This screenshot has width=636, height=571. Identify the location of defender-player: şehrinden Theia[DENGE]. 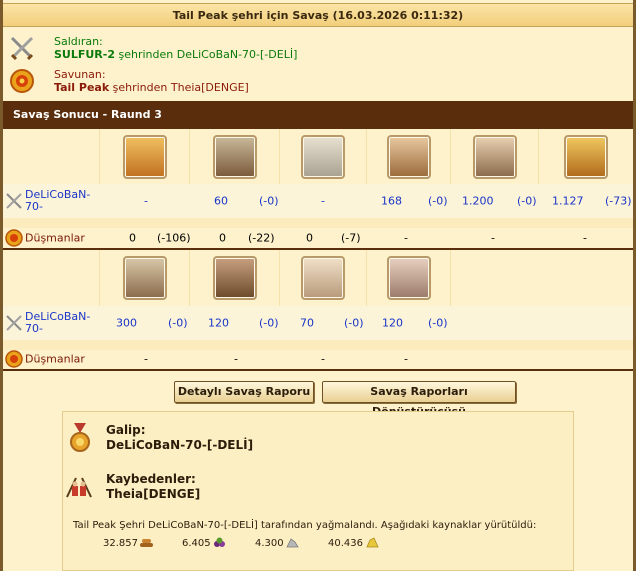
(179, 87).